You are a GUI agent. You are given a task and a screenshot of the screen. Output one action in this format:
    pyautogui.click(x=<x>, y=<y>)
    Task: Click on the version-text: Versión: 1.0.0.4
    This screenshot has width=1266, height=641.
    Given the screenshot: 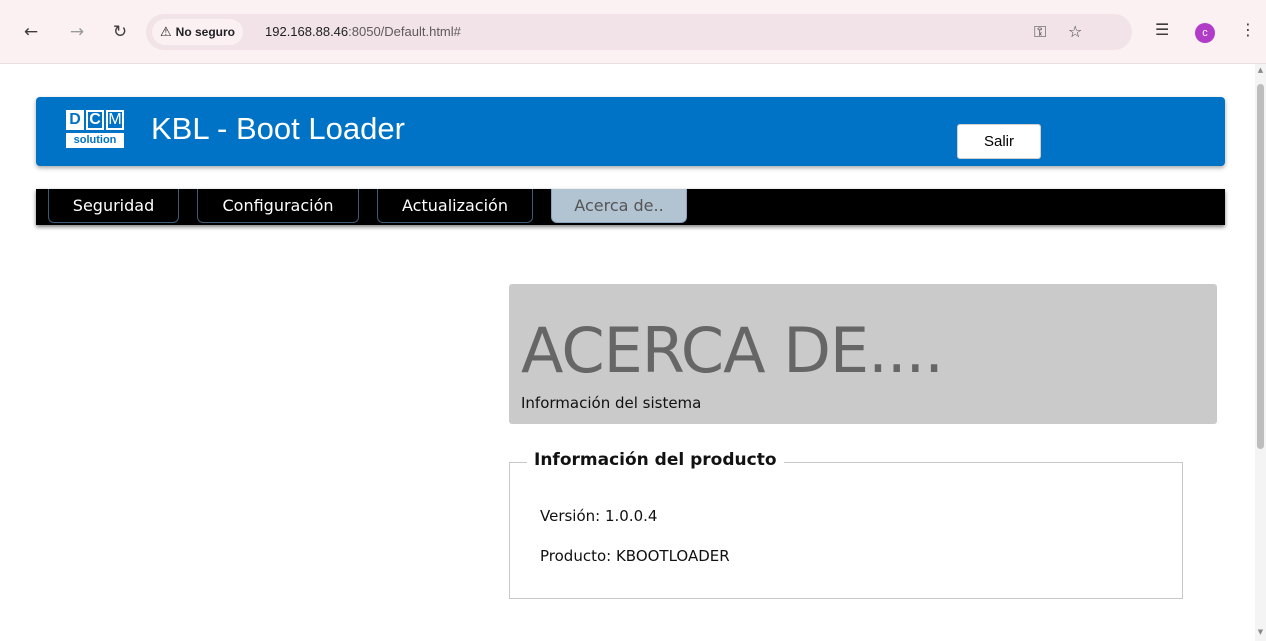 What is the action you would take?
    pyautogui.click(x=599, y=516)
    